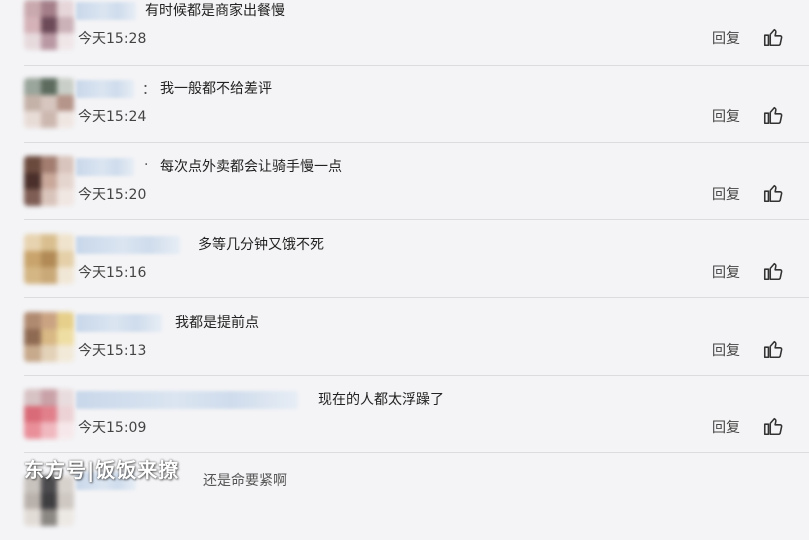 This screenshot has height=540, width=809. I want to click on comment-text: 现在的人都太浮躁了, so click(381, 400).